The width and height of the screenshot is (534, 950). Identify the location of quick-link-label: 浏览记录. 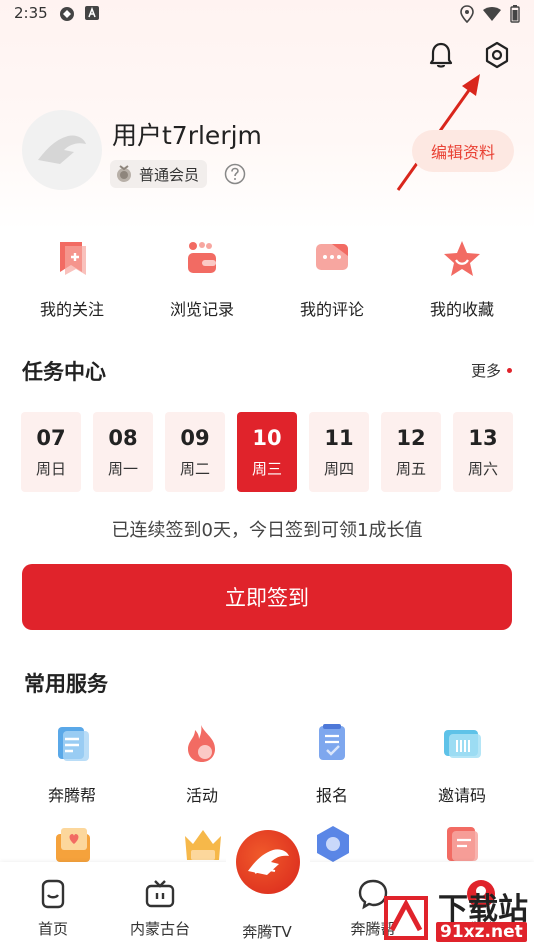
(201, 309).